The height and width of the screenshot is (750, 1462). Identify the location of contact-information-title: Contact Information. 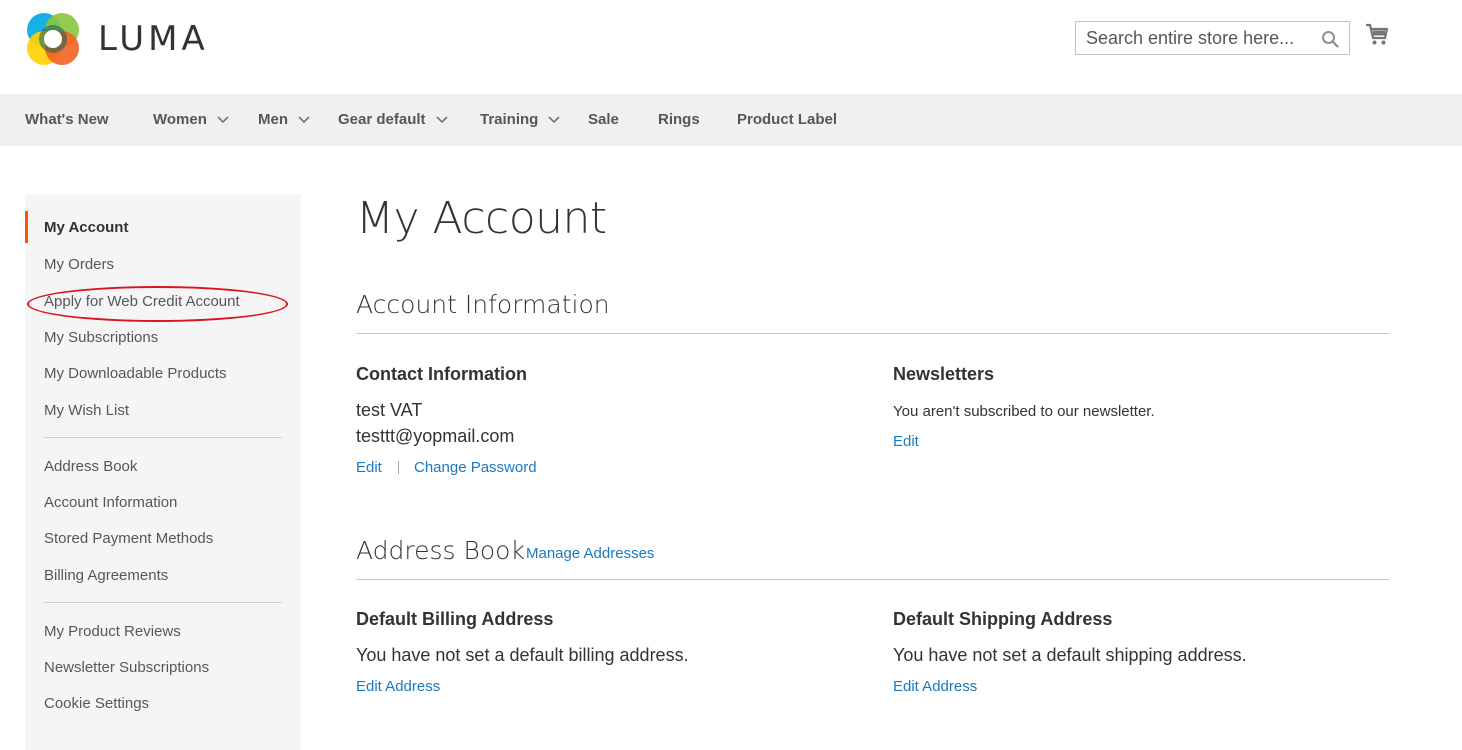
(441, 374).